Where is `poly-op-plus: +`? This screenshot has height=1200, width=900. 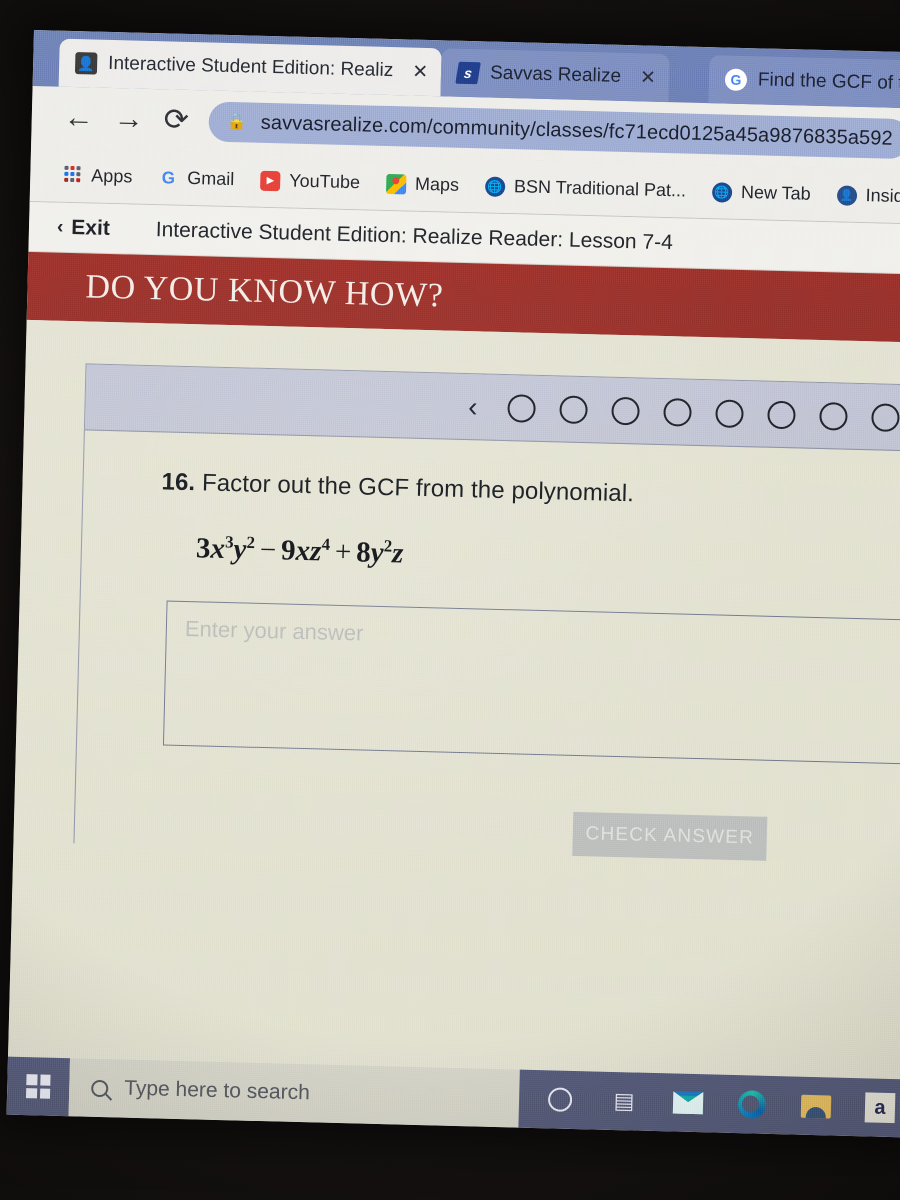
poly-op-plus: + is located at coordinates (343, 551).